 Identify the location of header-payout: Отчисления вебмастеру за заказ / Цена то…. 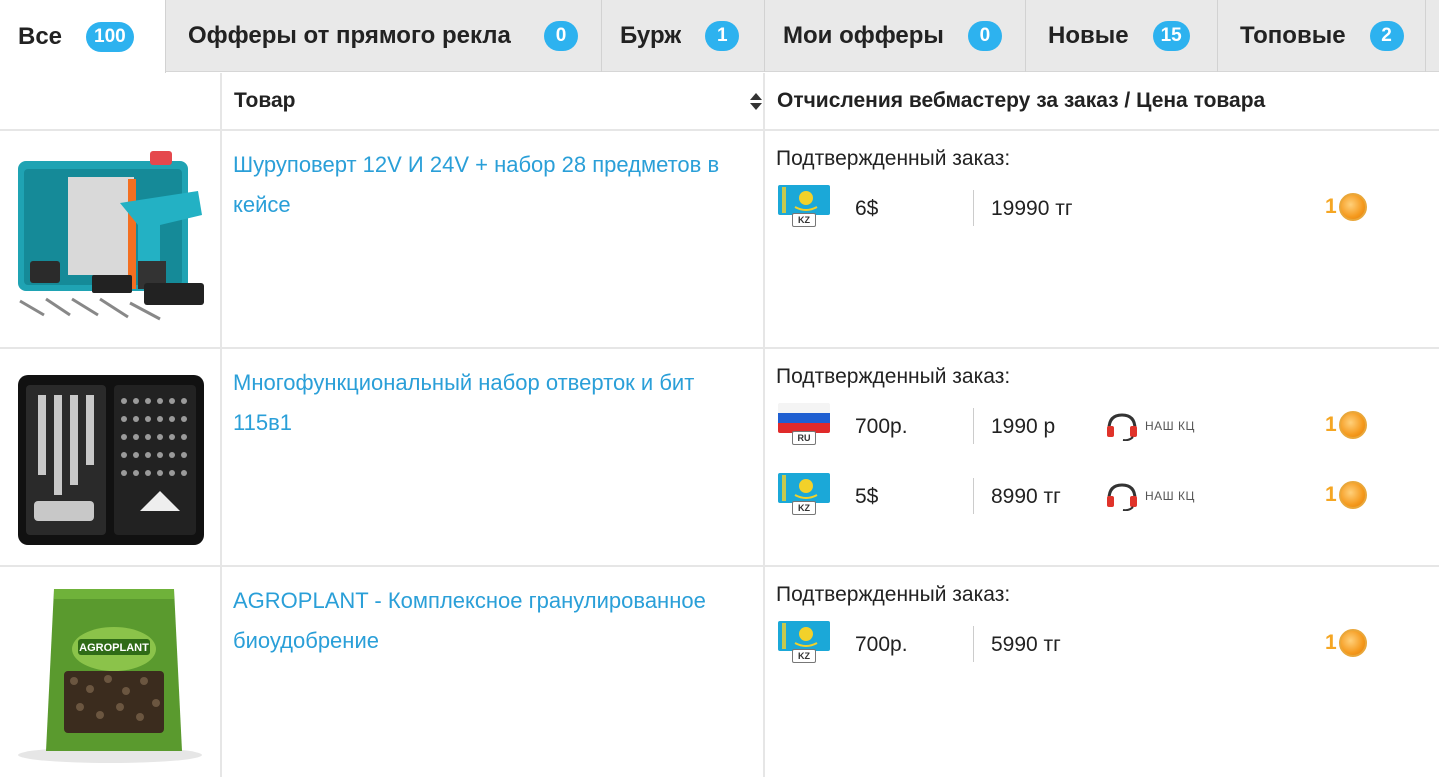
(1021, 100).